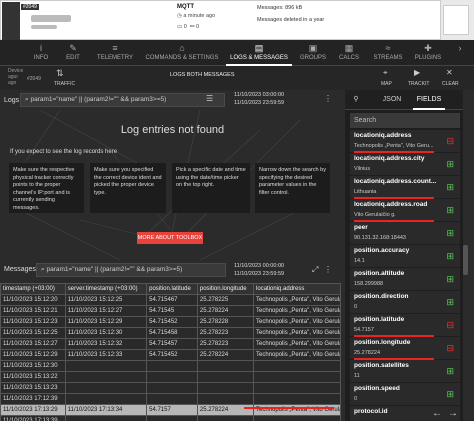  Describe the element at coordinates (60, 73) in the screenshot. I see `traffic-icon: ⇅` at that location.